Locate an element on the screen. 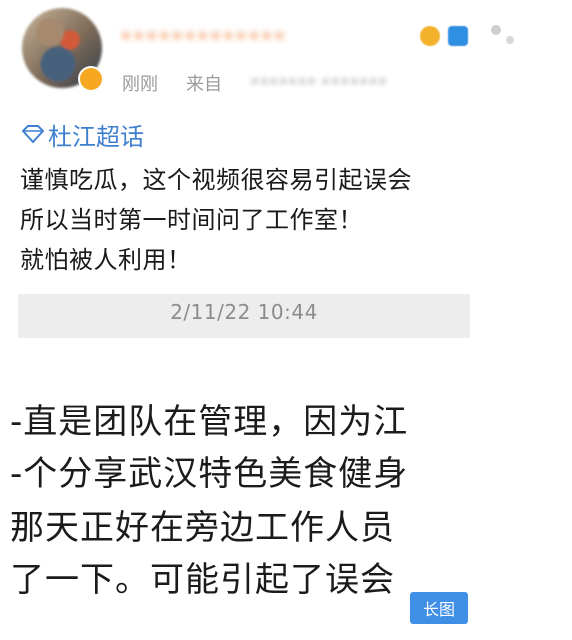 The image size is (572, 640). post-time: 刚刚 is located at coordinates (140, 84).